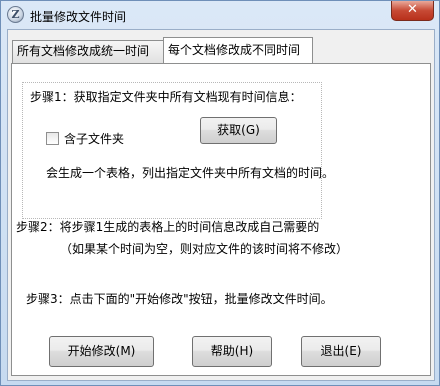 This screenshot has width=440, height=386. Describe the element at coordinates (204, 249) in the screenshot. I see `step2-note: （如果某个时间为空，则对应文件的该时间将不修改）` at that location.